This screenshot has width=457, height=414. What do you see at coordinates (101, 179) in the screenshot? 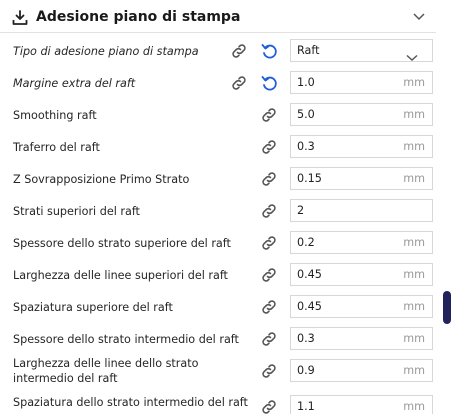
I see `setting-label: Z Sovrapposizione Primo Strato` at bounding box center [101, 179].